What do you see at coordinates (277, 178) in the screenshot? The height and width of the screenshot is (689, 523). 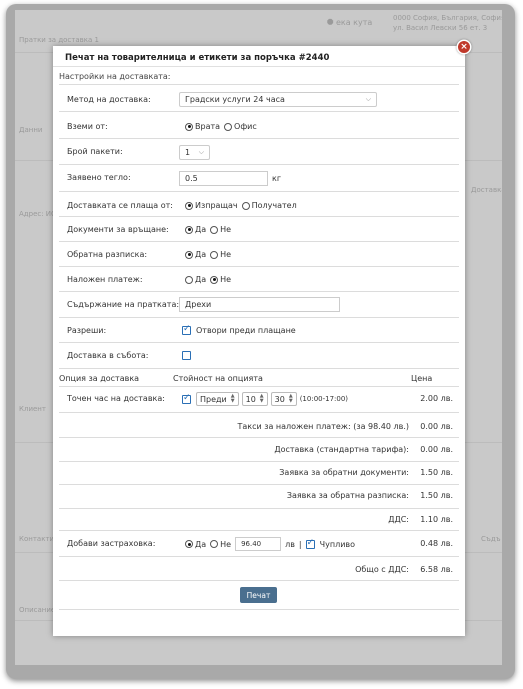 I see `weight-unit: кг` at bounding box center [277, 178].